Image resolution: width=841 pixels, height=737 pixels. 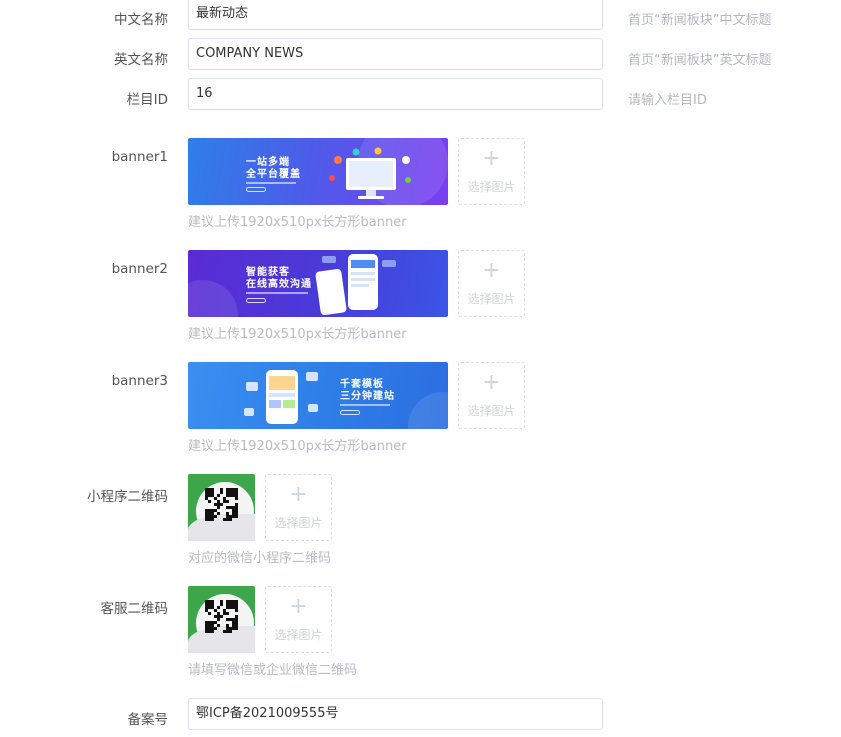 What do you see at coordinates (318, 171) in the screenshot?
I see `banner1-preview: 一站多端 全平台覆盖` at bounding box center [318, 171].